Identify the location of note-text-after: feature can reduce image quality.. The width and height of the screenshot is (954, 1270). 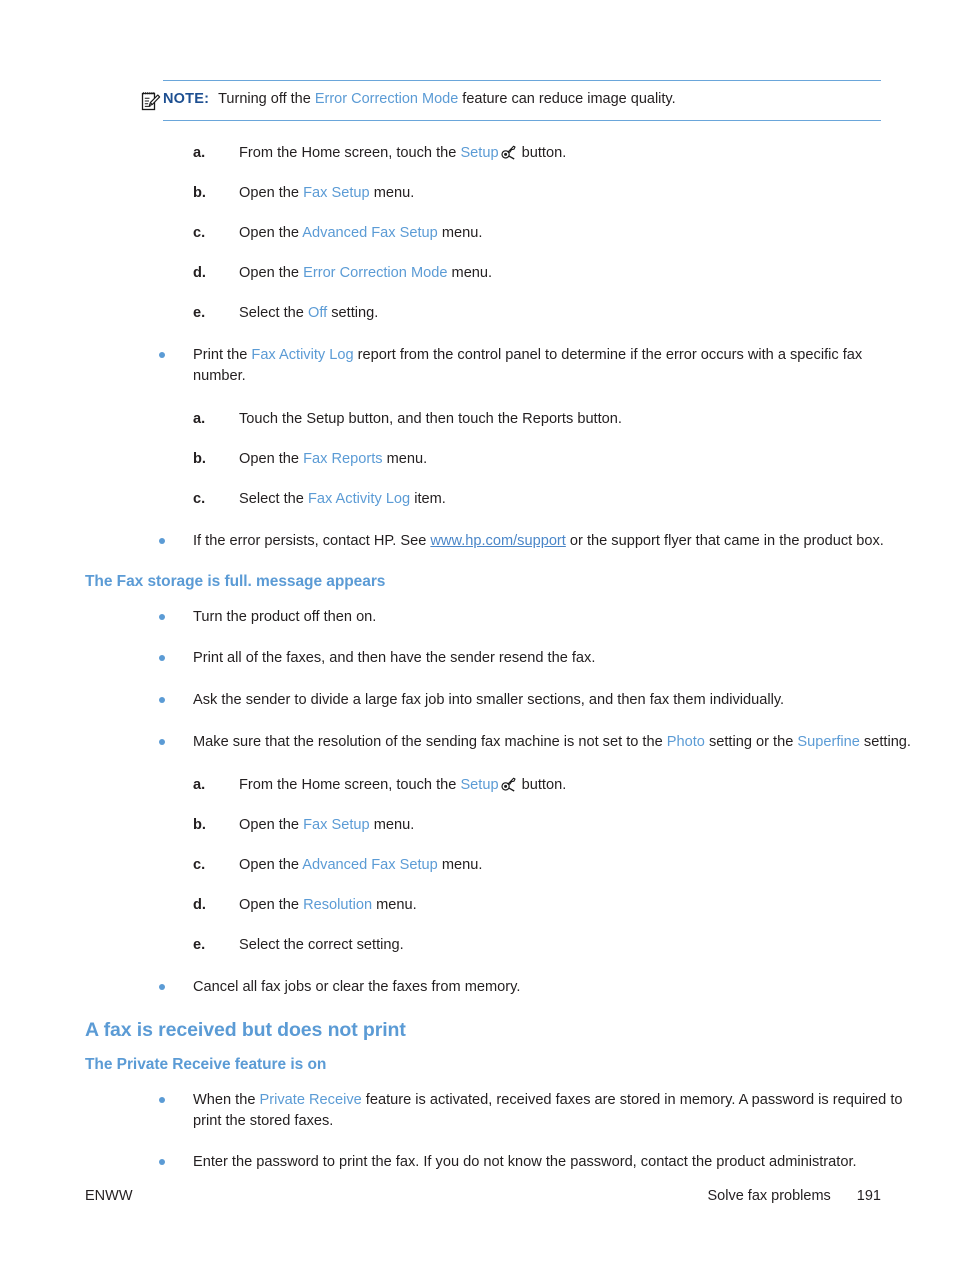
(567, 99).